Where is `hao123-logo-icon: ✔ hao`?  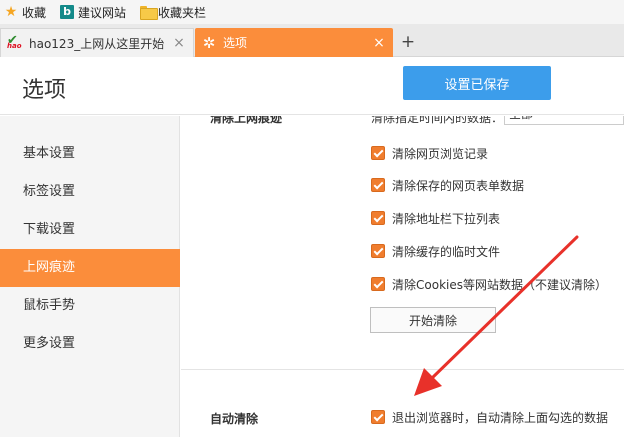 hao123-logo-icon: ✔ hao is located at coordinates (14, 41).